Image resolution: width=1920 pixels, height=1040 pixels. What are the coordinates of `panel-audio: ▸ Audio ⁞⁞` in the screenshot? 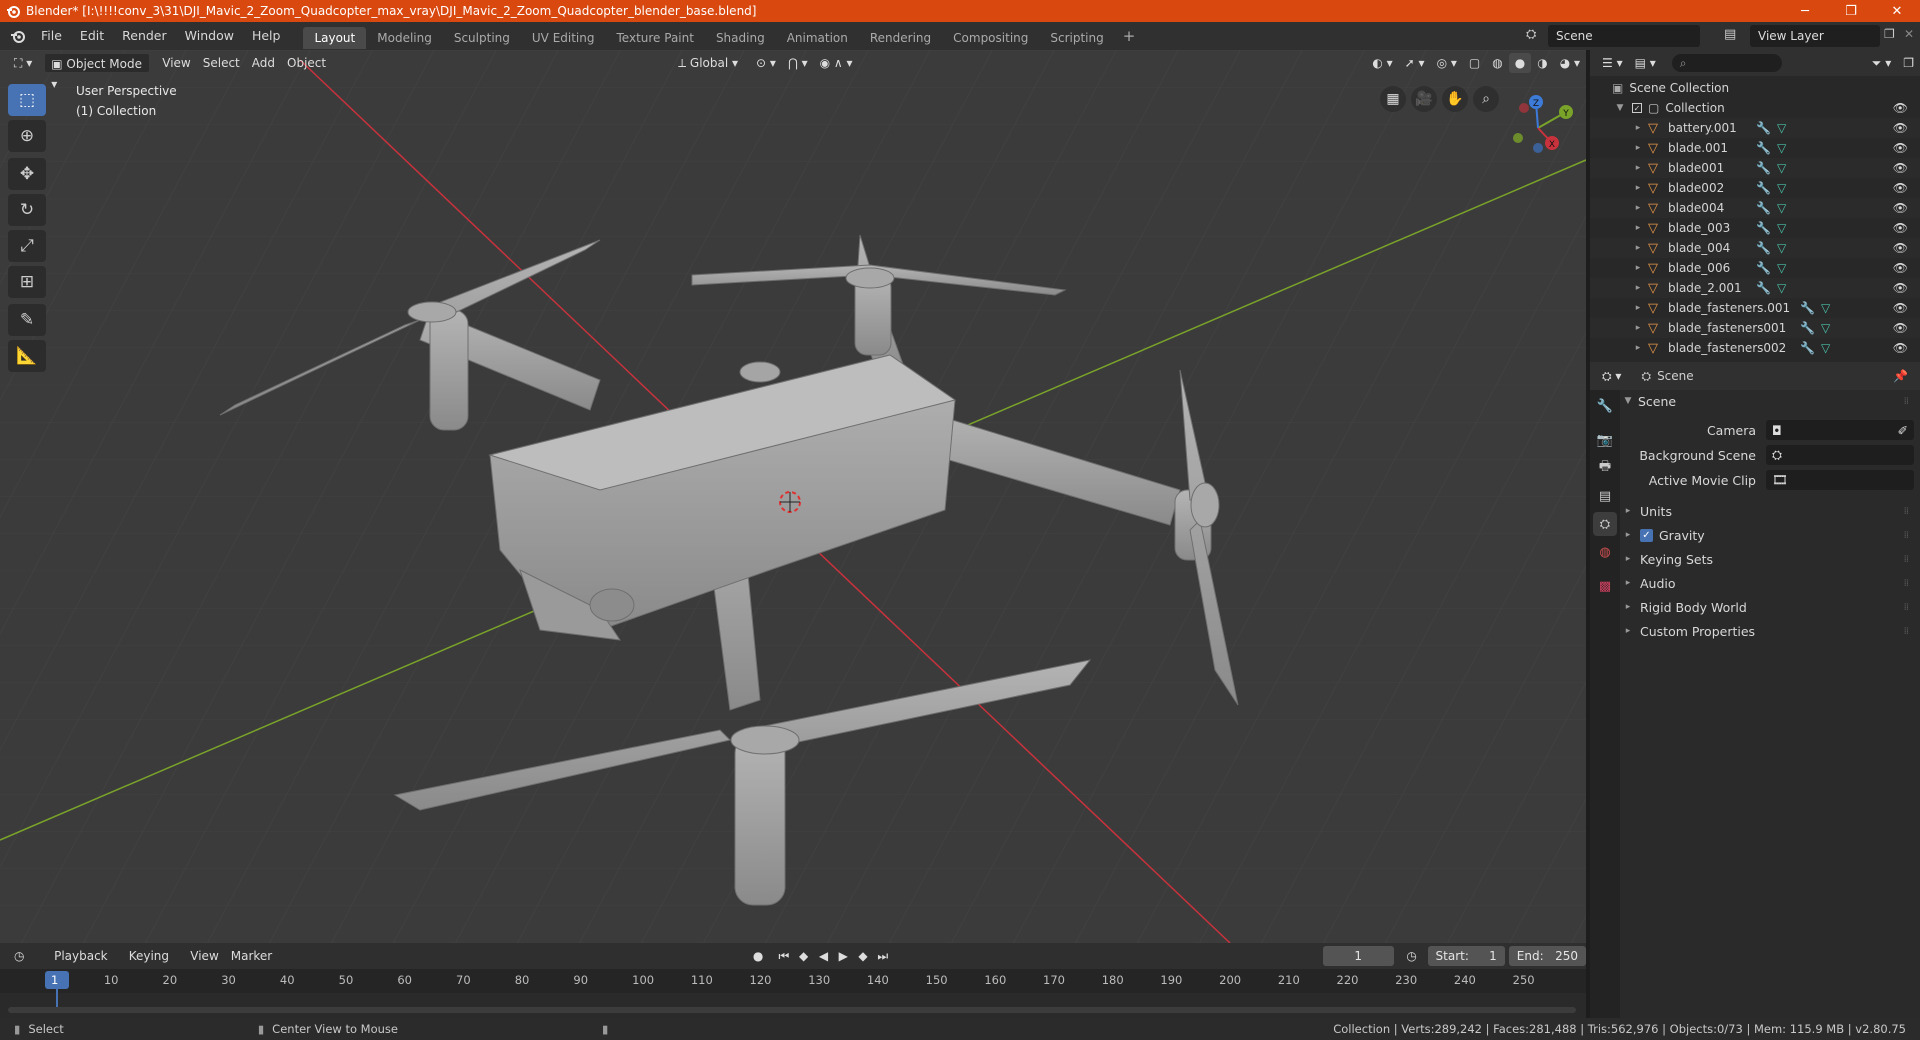 It's located at (1768, 583).